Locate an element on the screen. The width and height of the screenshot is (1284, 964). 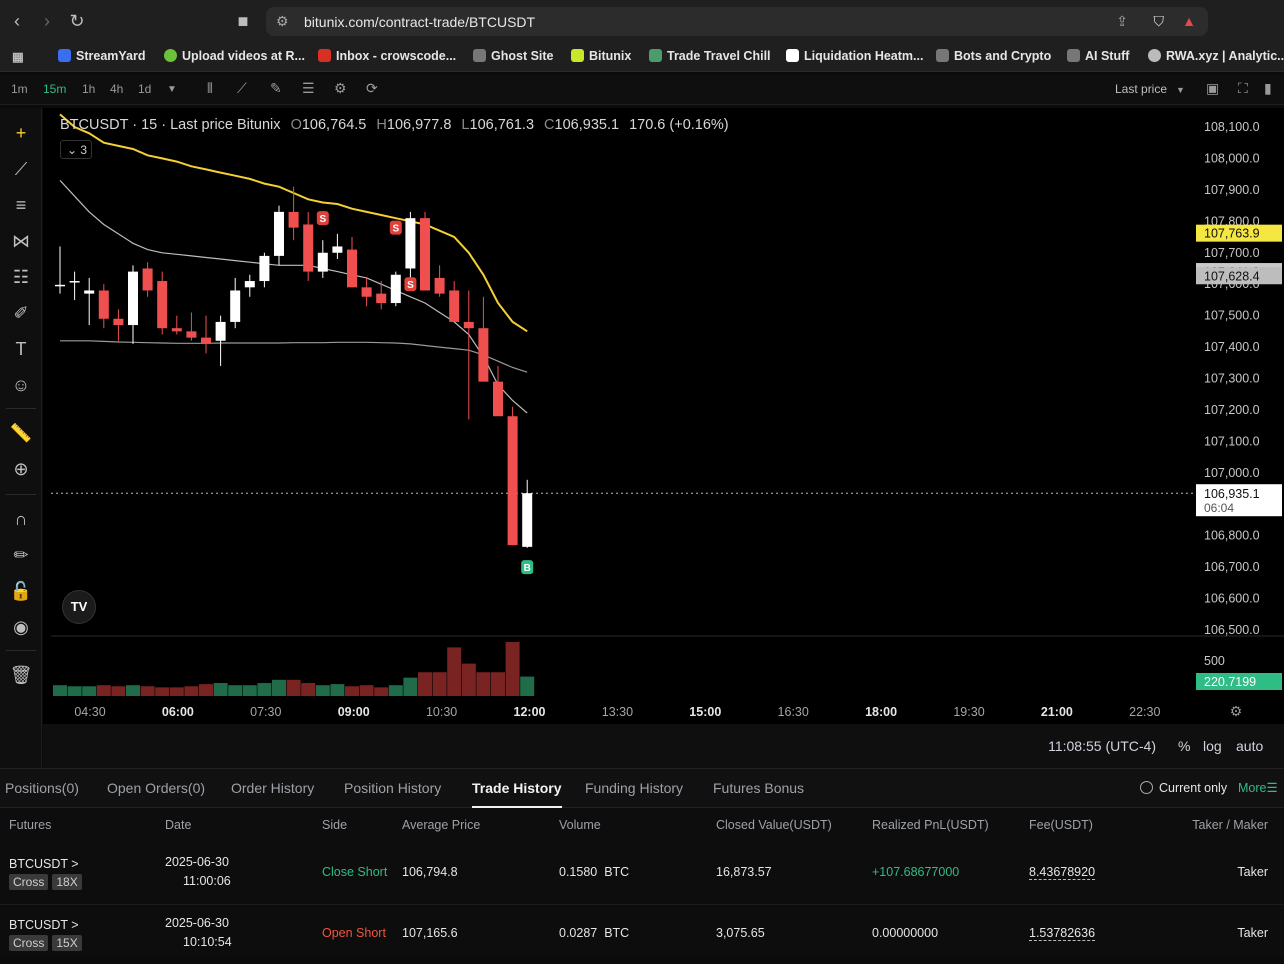
fee: 8.43678920 is located at coordinates (1062, 872).